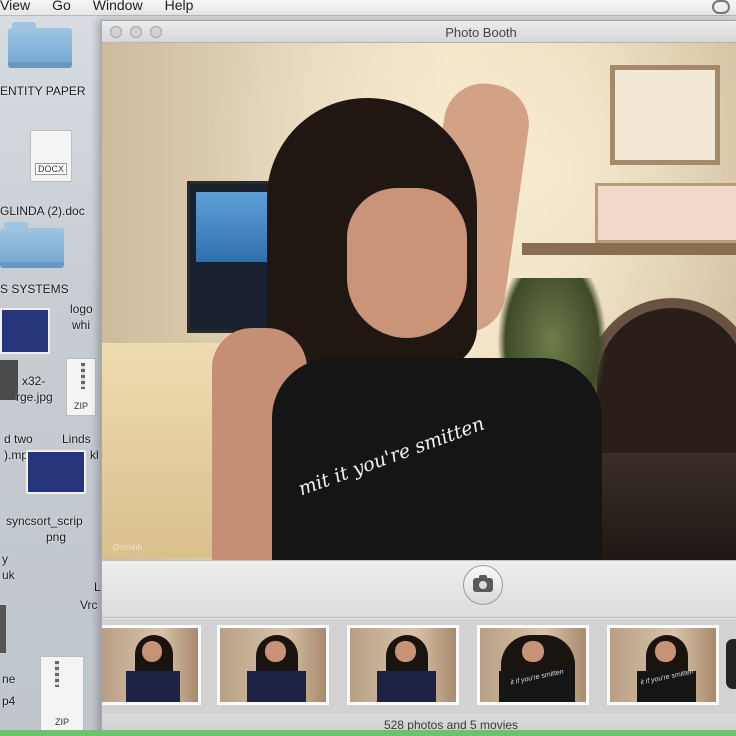 The height and width of the screenshot is (736, 736). What do you see at coordinates (731, 664) in the screenshot?
I see `scroll-indicator` at bounding box center [731, 664].